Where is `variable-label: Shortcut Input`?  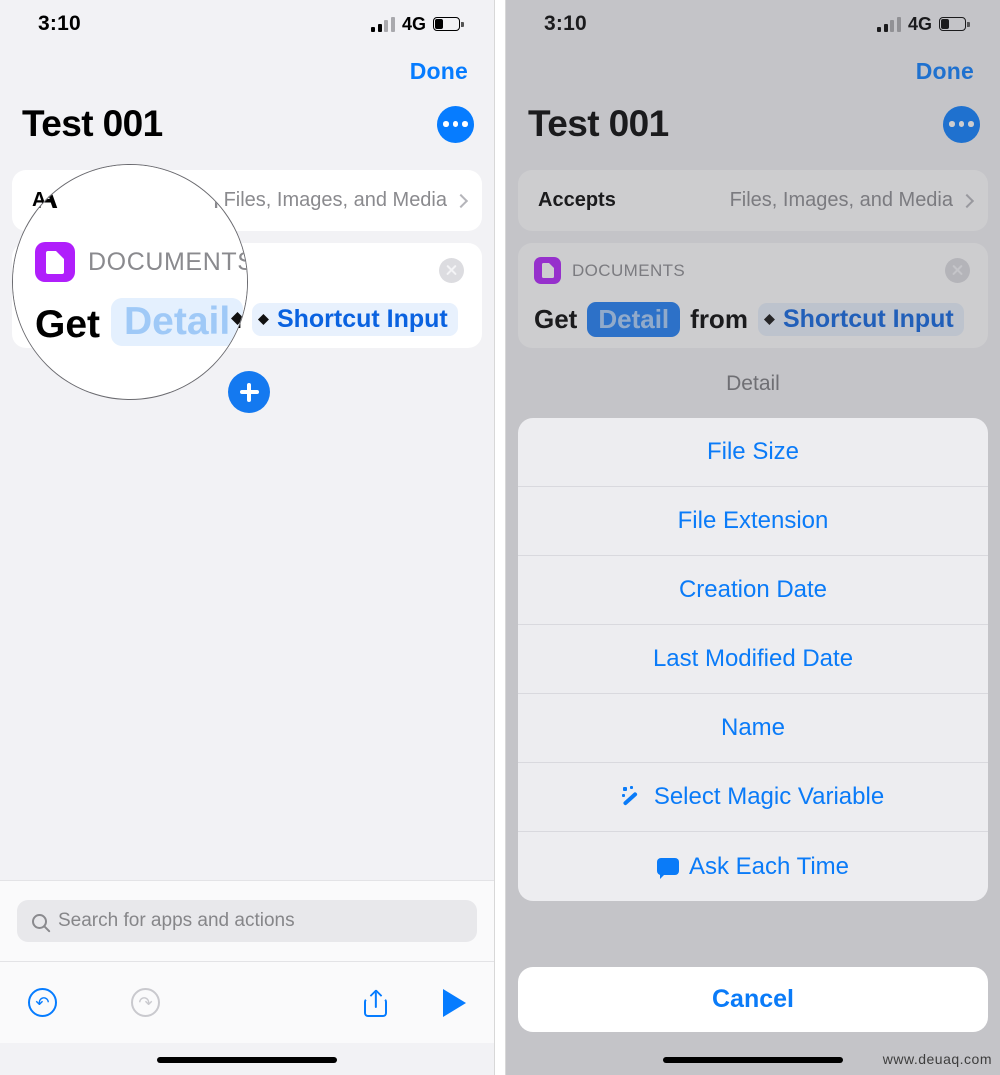 variable-label: Shortcut Input is located at coordinates (362, 319).